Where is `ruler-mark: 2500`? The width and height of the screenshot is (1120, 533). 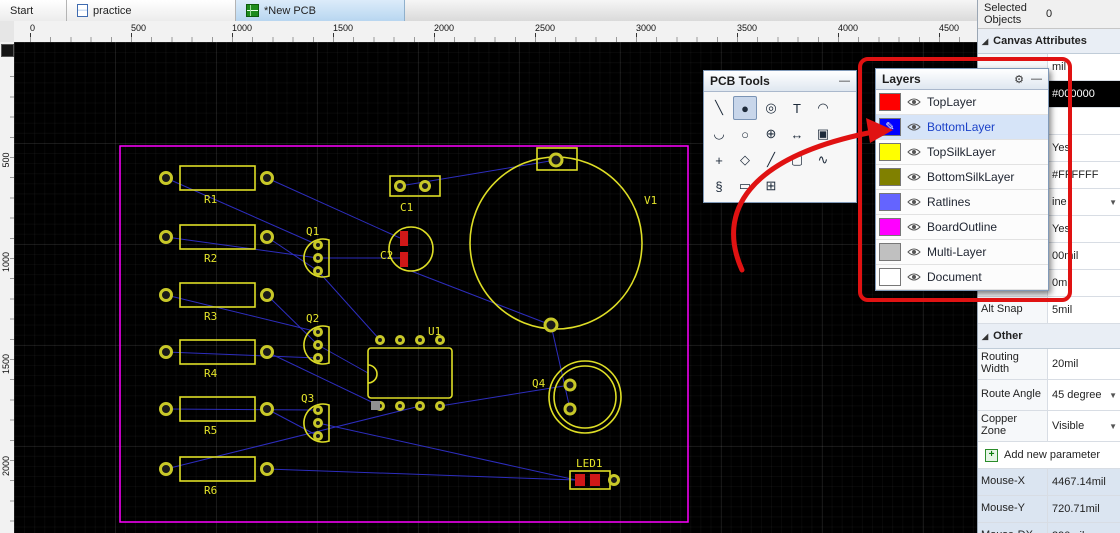
ruler-mark: 2500 is located at coordinates (545, 28).